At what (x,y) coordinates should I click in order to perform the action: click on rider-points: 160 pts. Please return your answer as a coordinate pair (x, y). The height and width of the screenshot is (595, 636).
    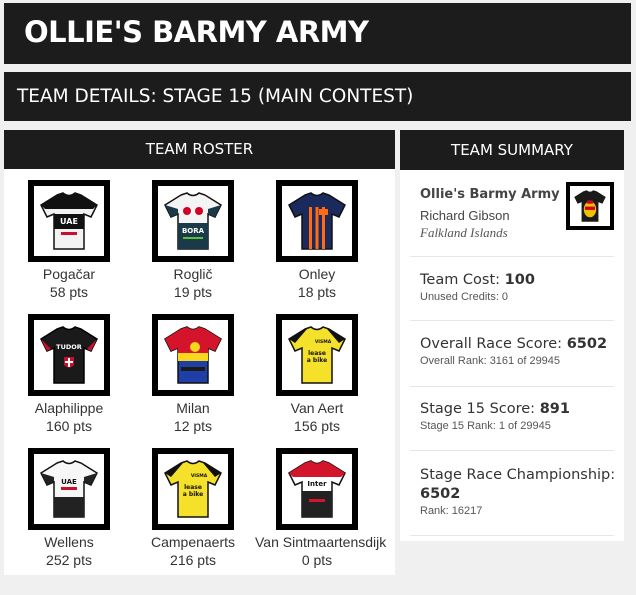
    Looking at the image, I should click on (69, 426).